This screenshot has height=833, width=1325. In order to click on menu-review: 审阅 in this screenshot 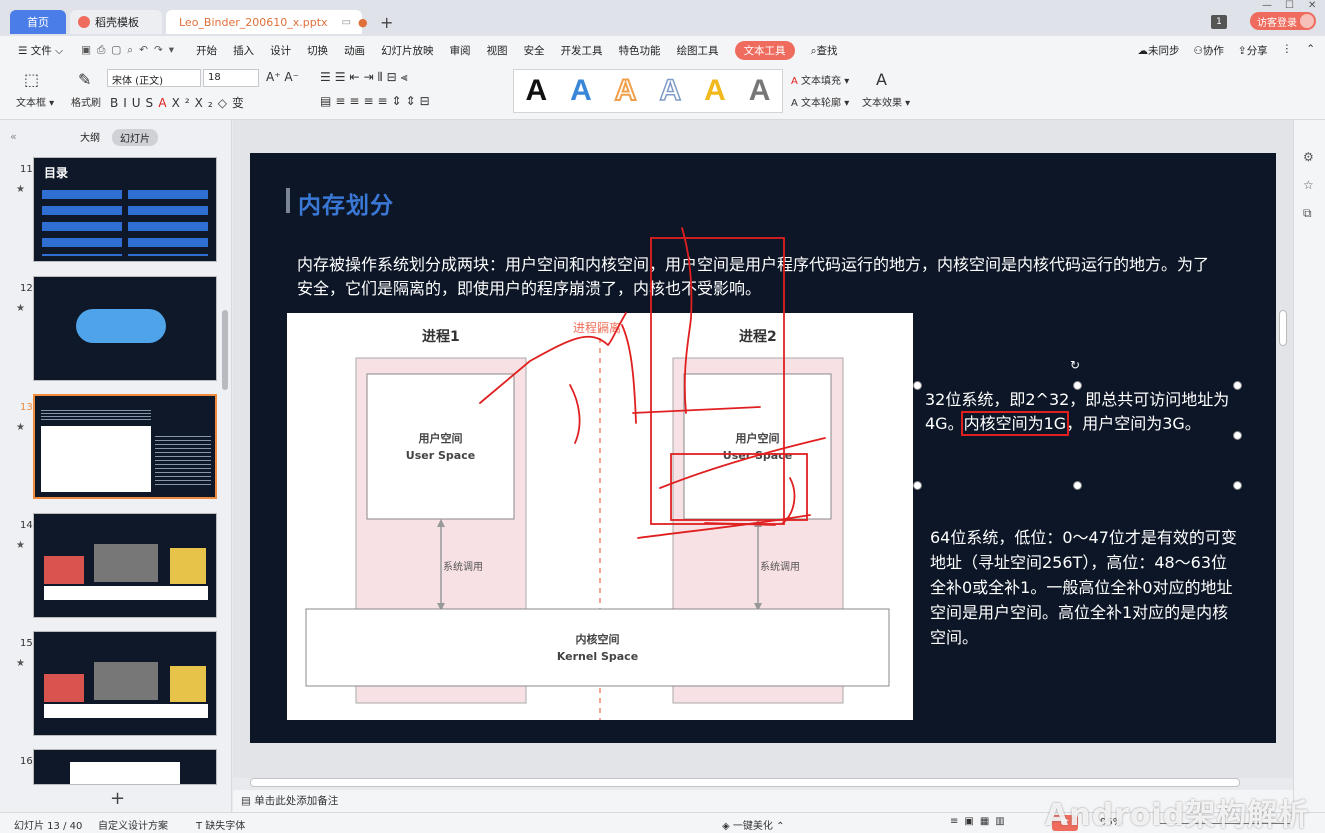, I will do `click(460, 50)`.